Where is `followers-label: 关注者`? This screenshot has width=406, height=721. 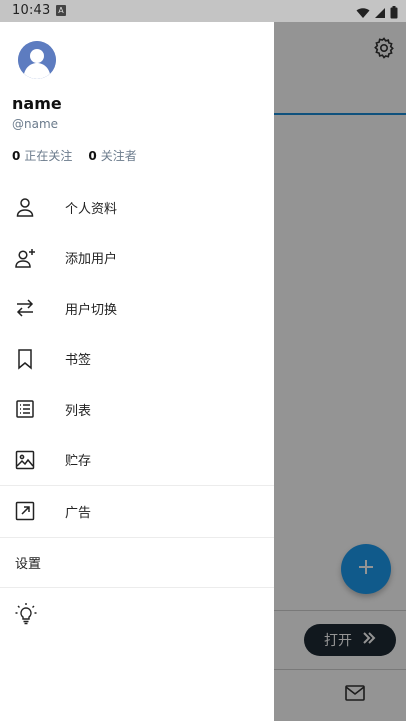 followers-label: 关注者 is located at coordinates (119, 155).